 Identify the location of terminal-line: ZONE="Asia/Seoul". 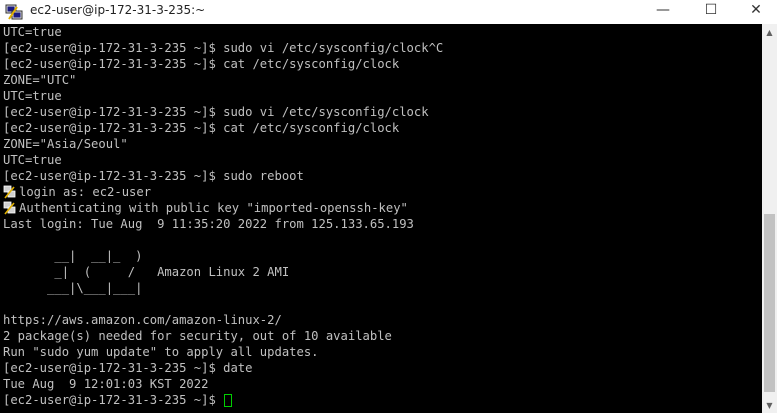
(381, 144).